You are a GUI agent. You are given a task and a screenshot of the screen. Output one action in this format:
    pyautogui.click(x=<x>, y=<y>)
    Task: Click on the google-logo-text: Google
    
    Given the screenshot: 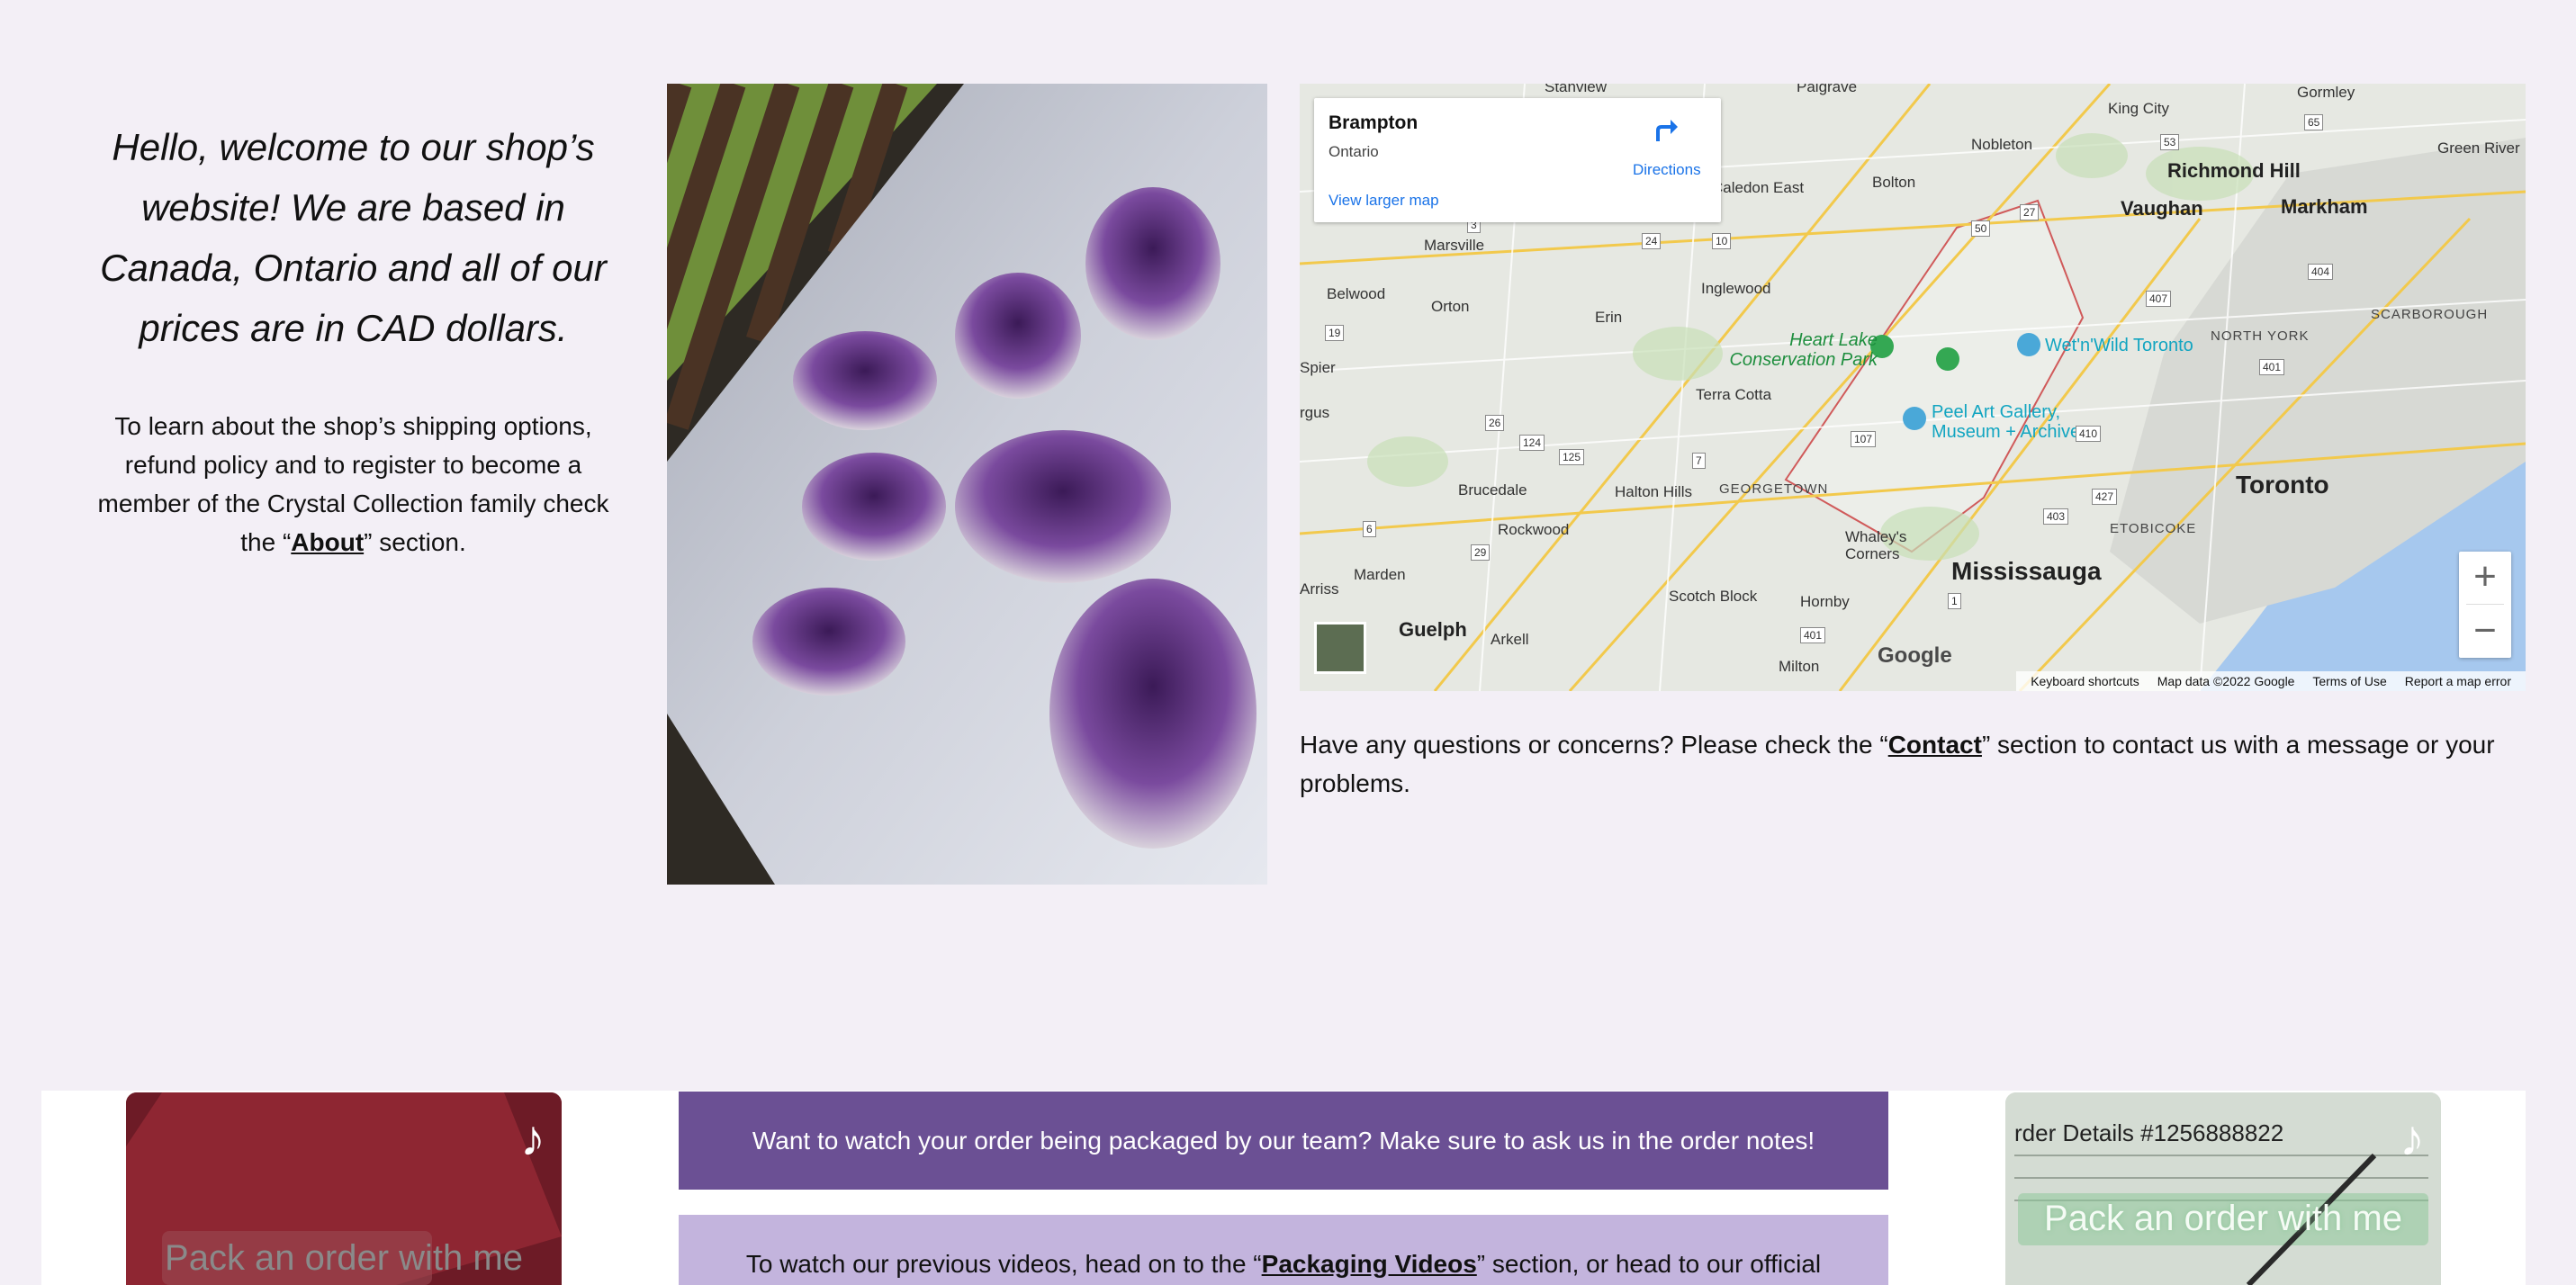 What is the action you would take?
    pyautogui.click(x=1915, y=655)
    